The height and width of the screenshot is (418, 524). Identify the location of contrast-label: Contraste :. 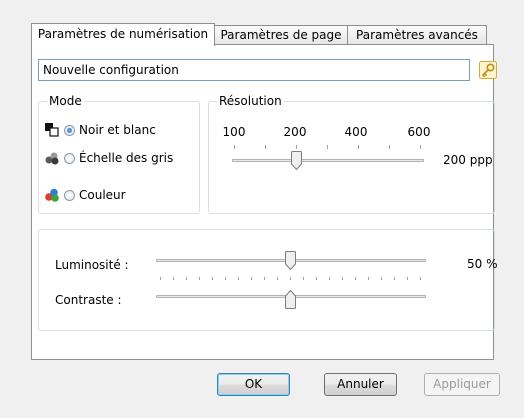
(88, 300).